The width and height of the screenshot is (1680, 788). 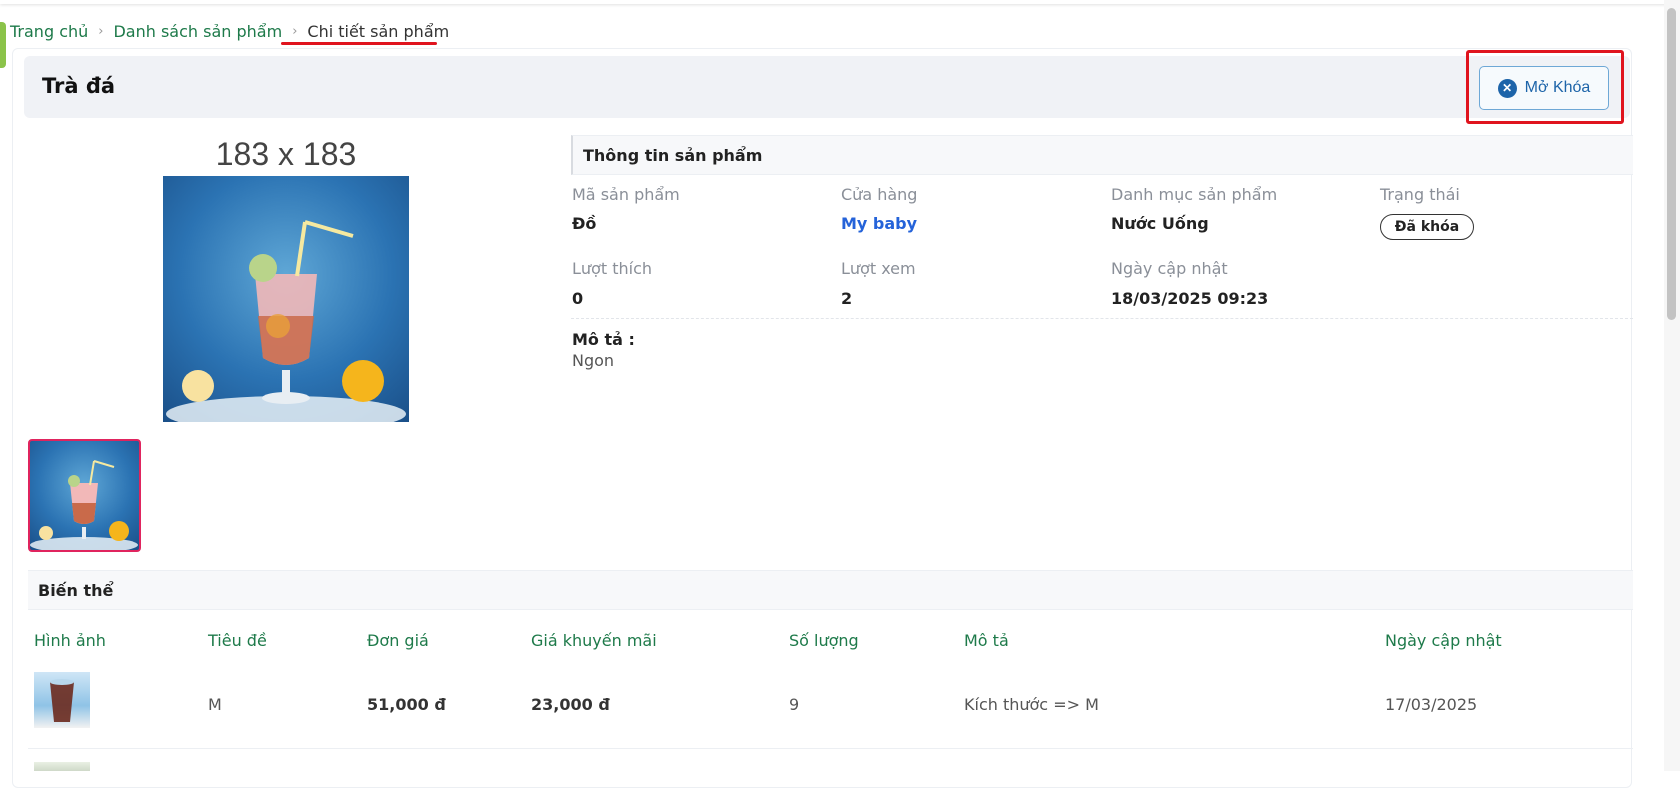 I want to click on product-code-label: Mã sản phẩm, so click(x=626, y=194).